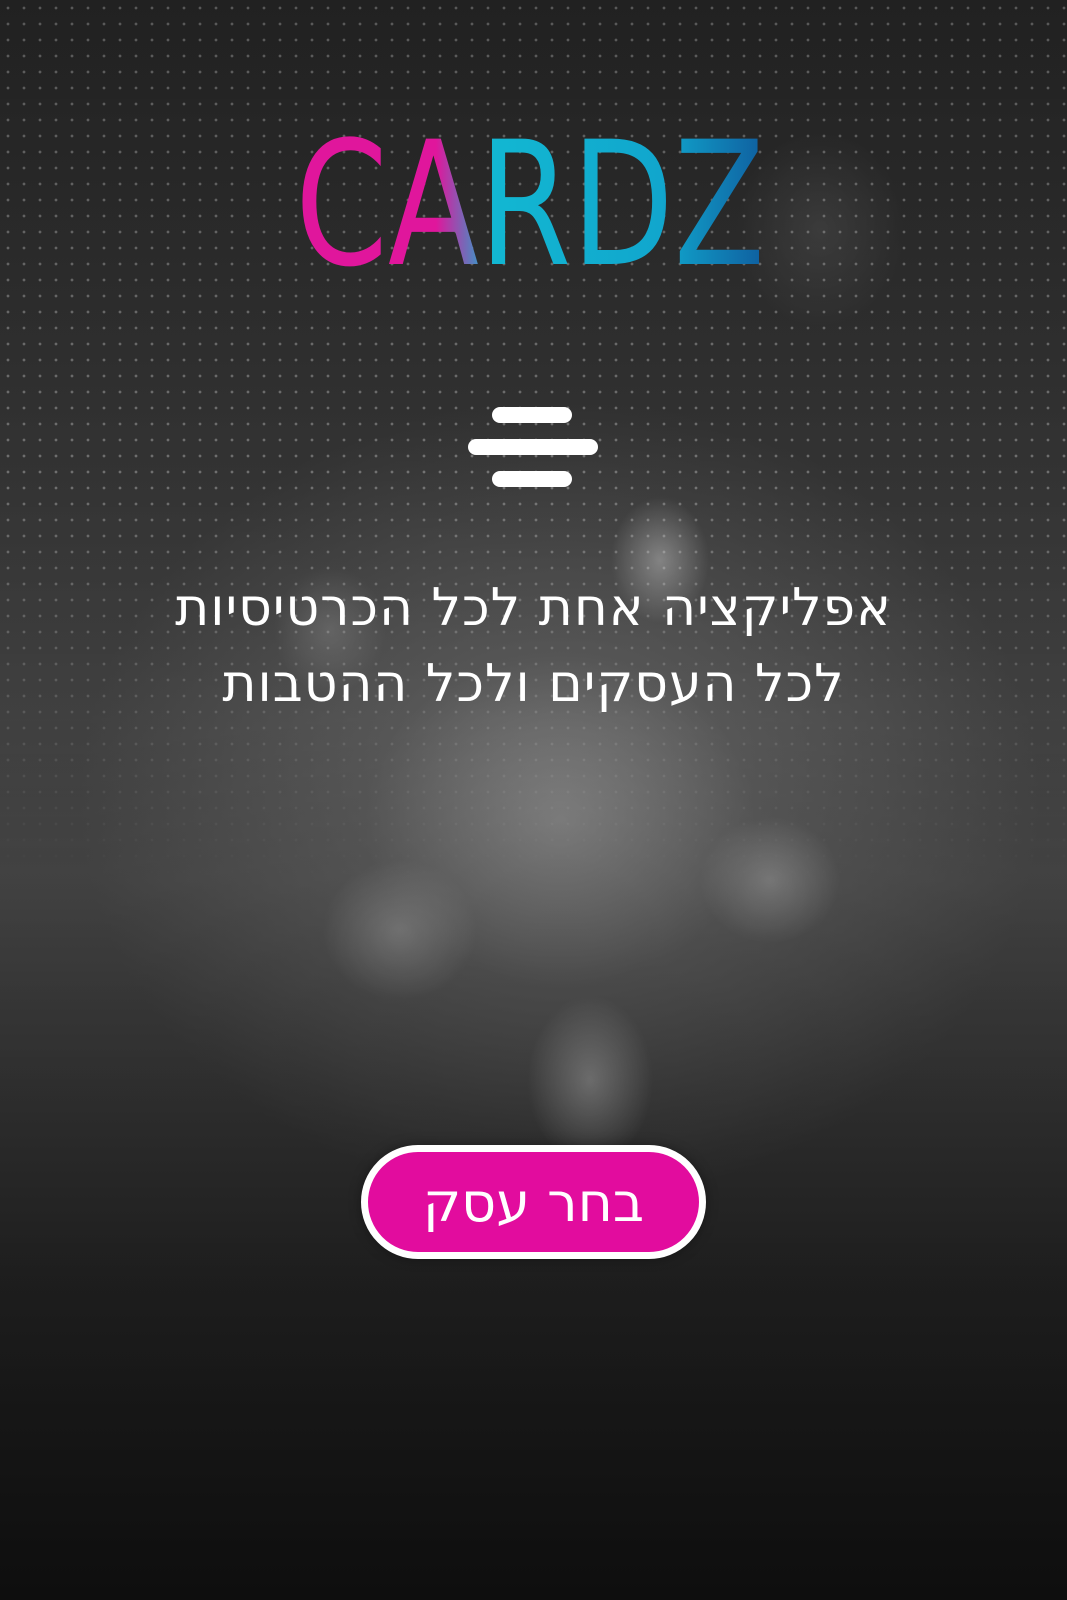 The image size is (1067, 1600). What do you see at coordinates (532, 479) in the screenshot?
I see `menu-line-bottom` at bounding box center [532, 479].